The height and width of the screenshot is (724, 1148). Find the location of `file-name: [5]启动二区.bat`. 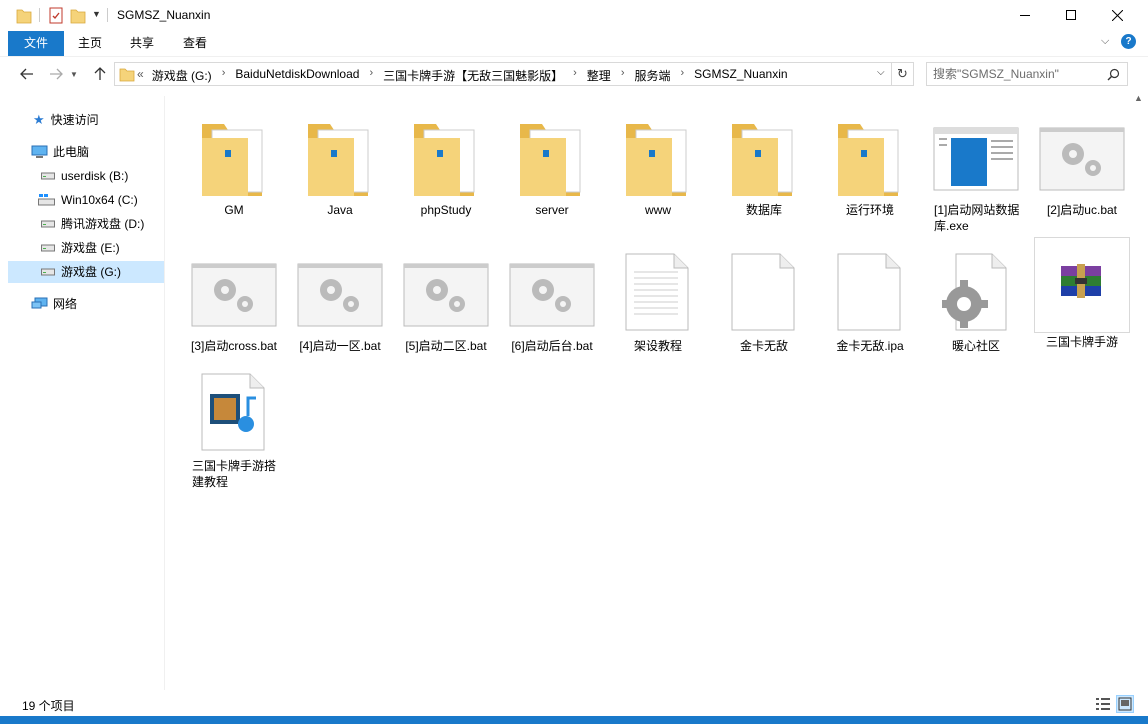

file-name: [5]启动二区.bat is located at coordinates (446, 346).